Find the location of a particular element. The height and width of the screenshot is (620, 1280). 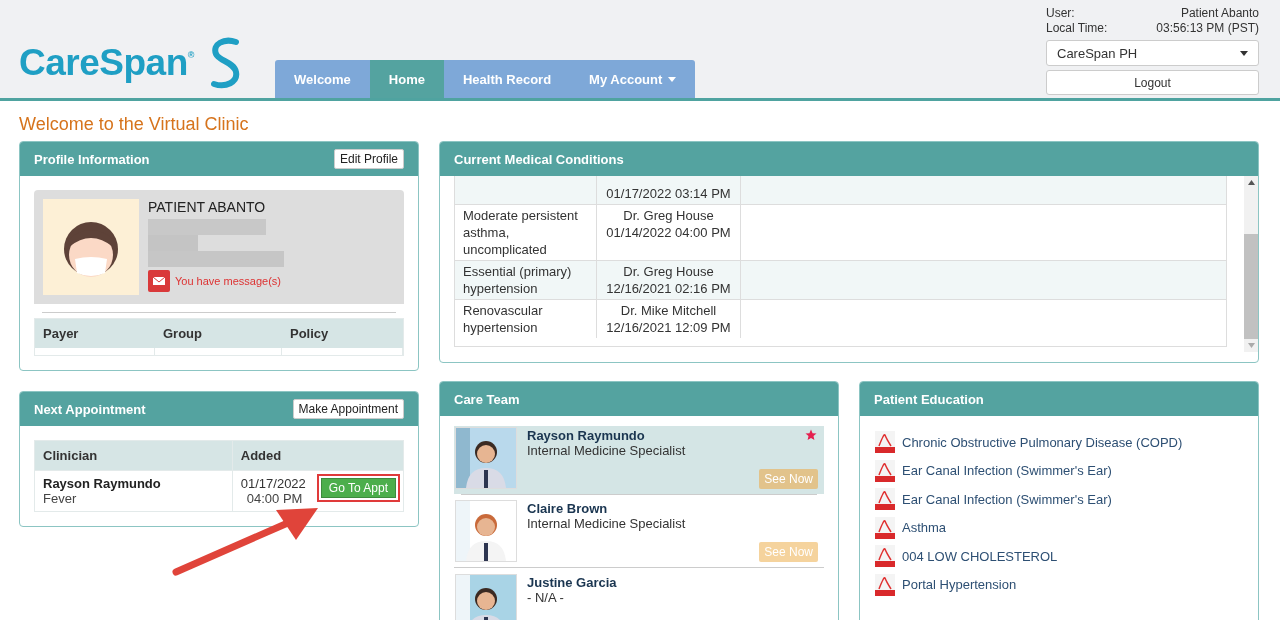

clinician-role: - N/A - is located at coordinates (546, 597).